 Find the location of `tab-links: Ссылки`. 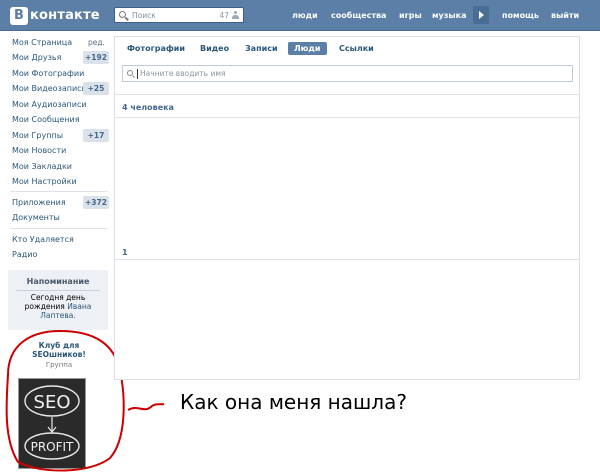

tab-links: Ссылки is located at coordinates (356, 48).